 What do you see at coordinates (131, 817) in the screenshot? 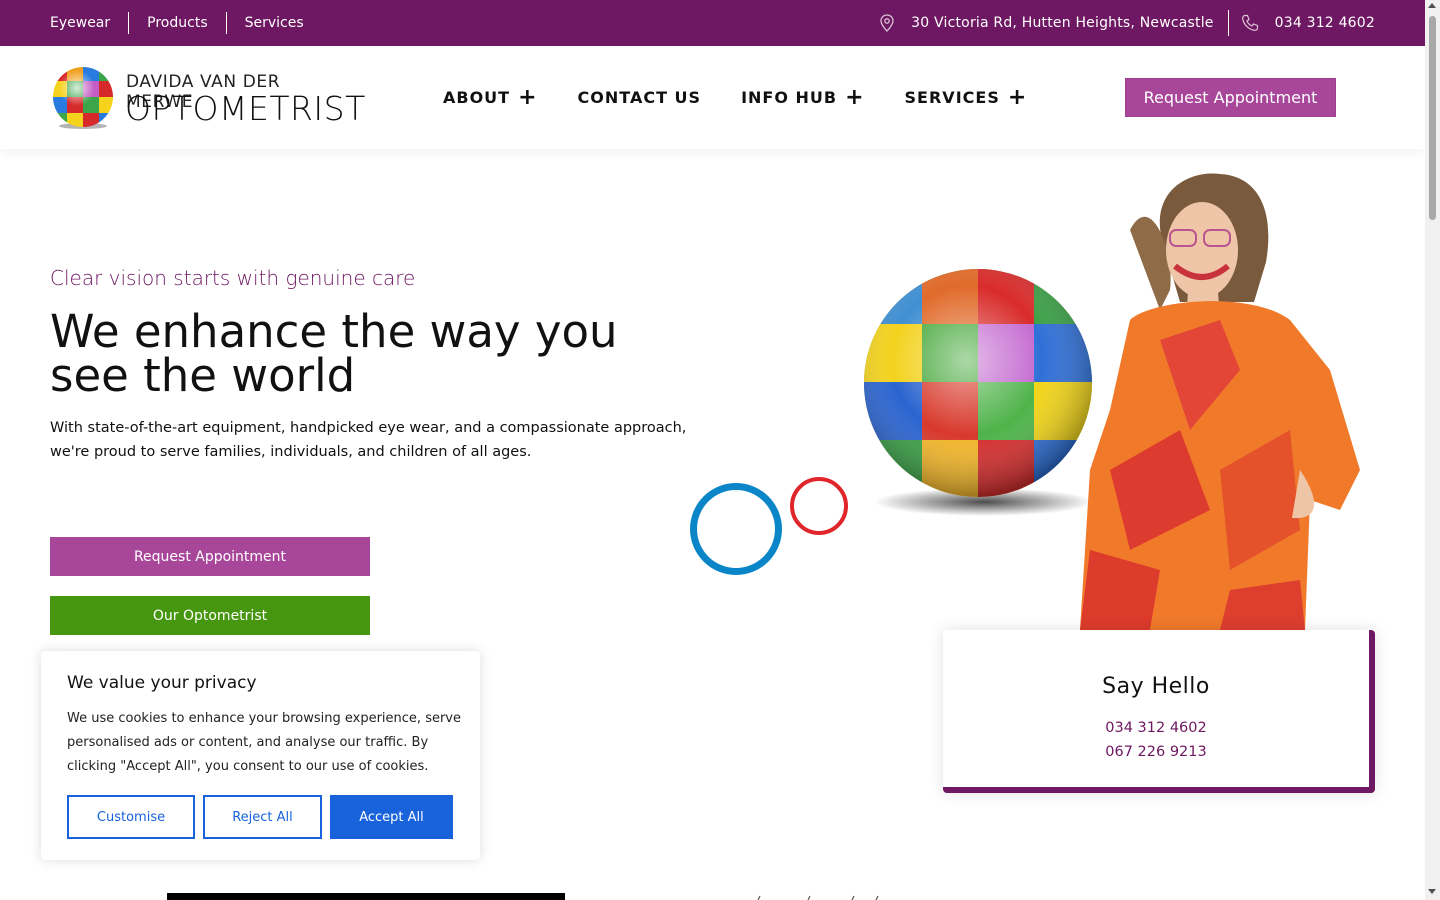
I see `cookie-customise-button: Customise` at bounding box center [131, 817].